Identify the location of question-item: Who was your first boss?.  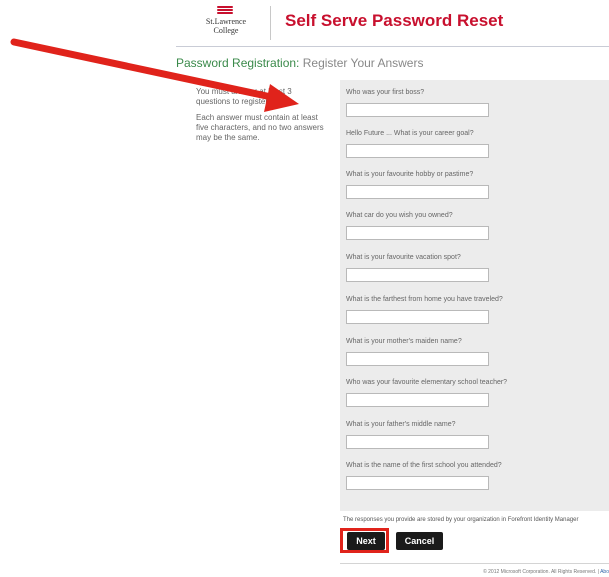
(476, 102).